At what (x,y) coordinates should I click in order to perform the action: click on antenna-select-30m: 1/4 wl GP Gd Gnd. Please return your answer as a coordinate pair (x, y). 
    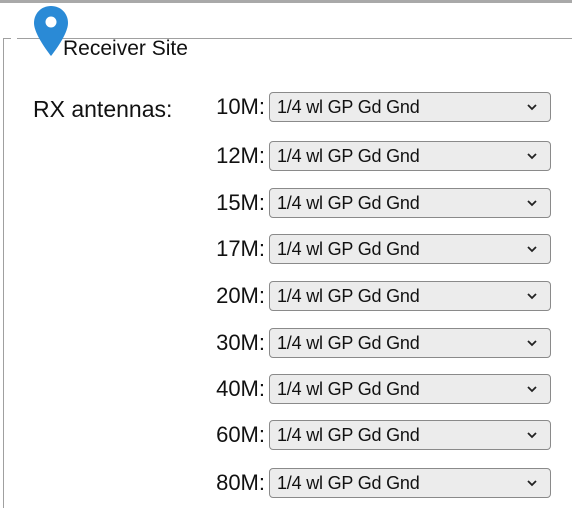
    Looking at the image, I should click on (410, 343).